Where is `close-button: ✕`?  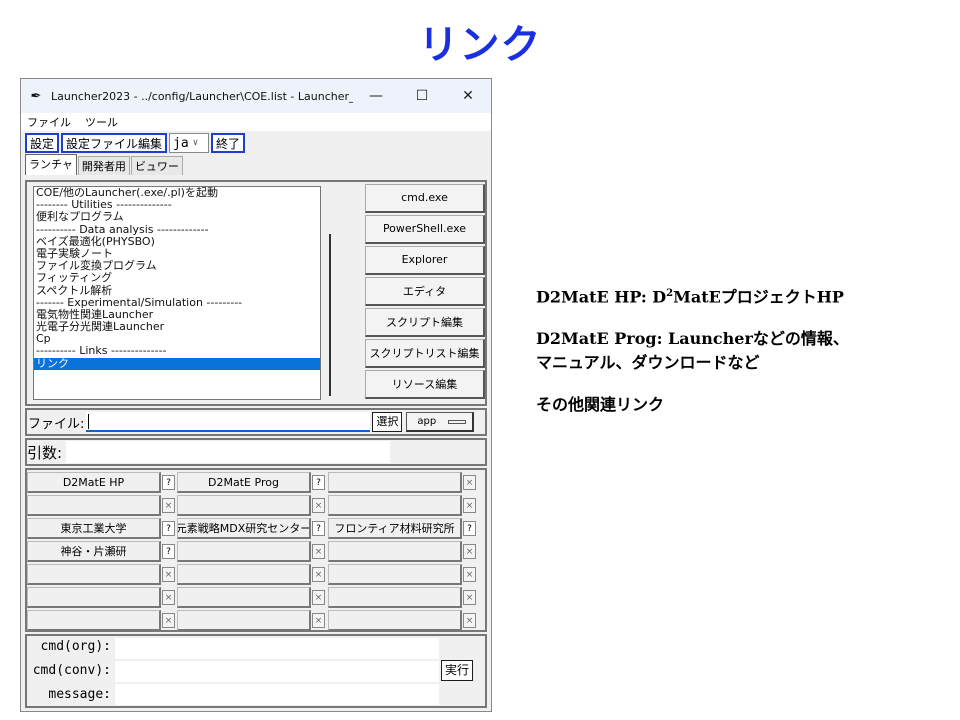 close-button: ✕ is located at coordinates (468, 96).